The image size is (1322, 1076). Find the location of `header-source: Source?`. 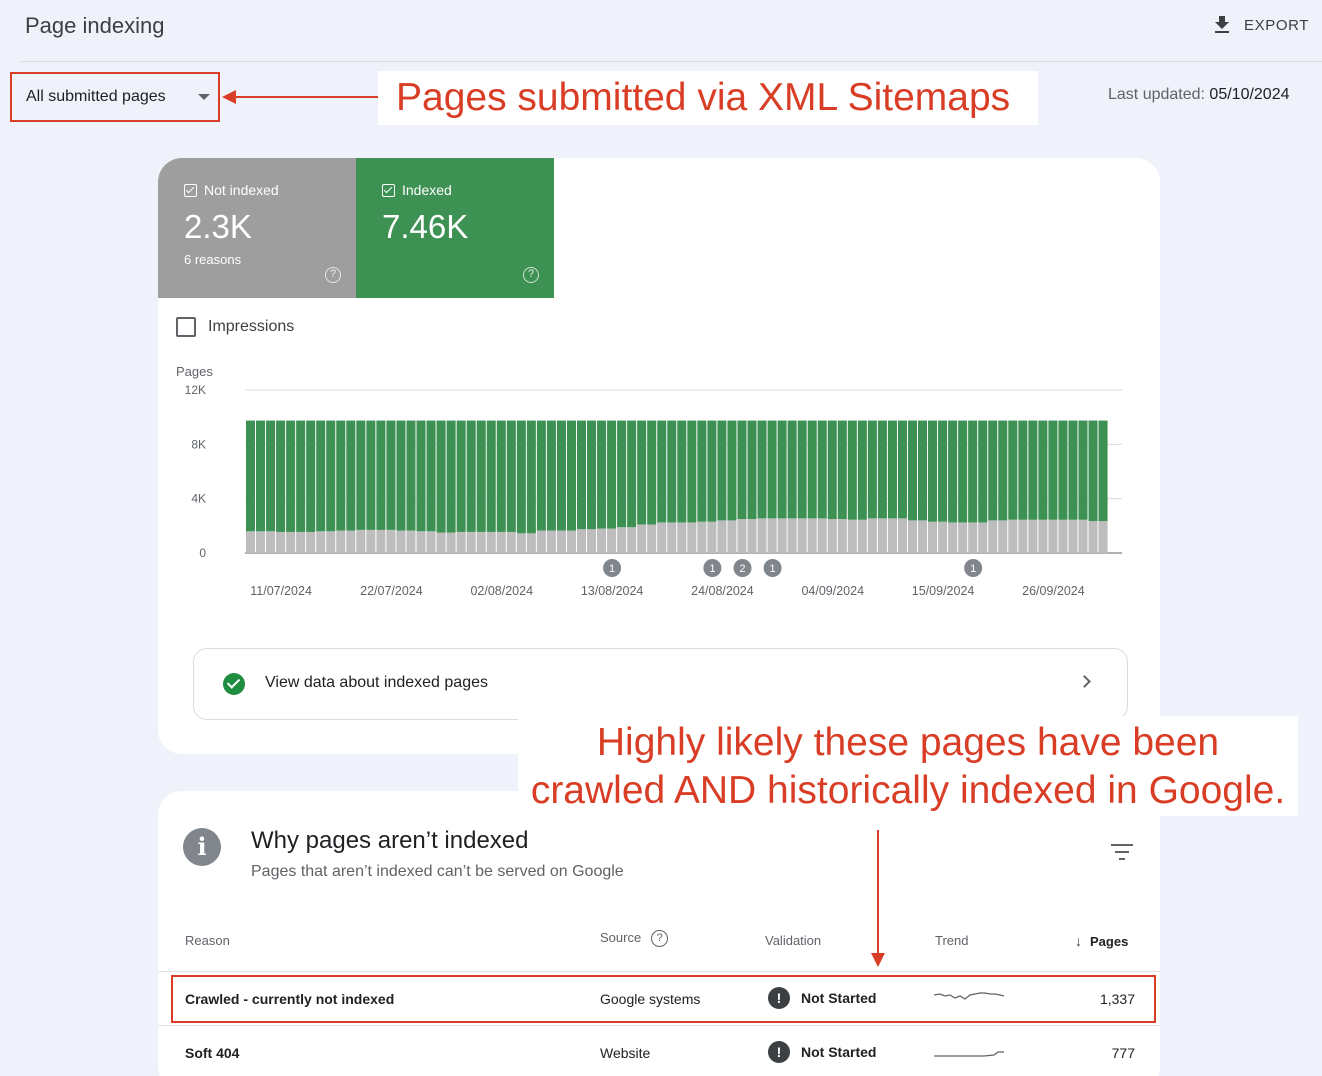

header-source: Source? is located at coordinates (634, 939).